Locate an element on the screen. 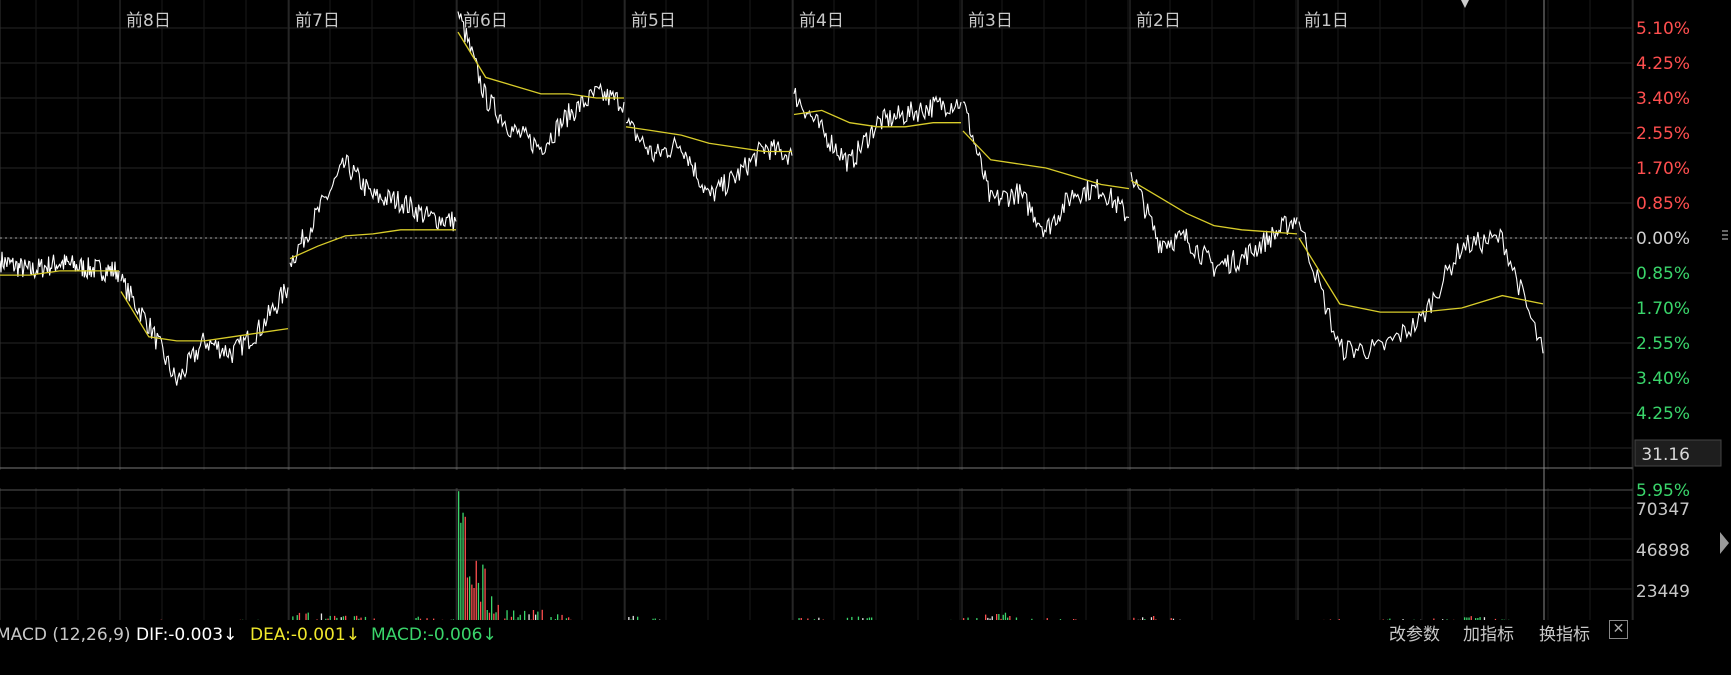 This screenshot has width=1731, height=675. day-label: 前2日 is located at coordinates (1158, 21).